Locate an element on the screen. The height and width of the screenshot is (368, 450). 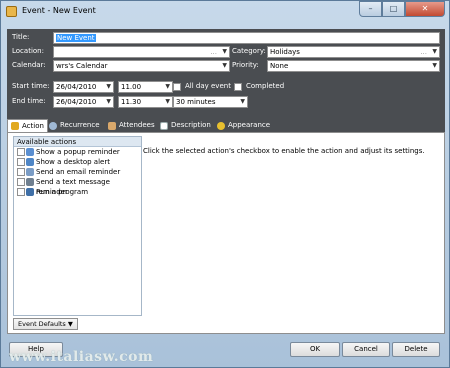
actions-header: Available actions is located at coordinates (77, 142).